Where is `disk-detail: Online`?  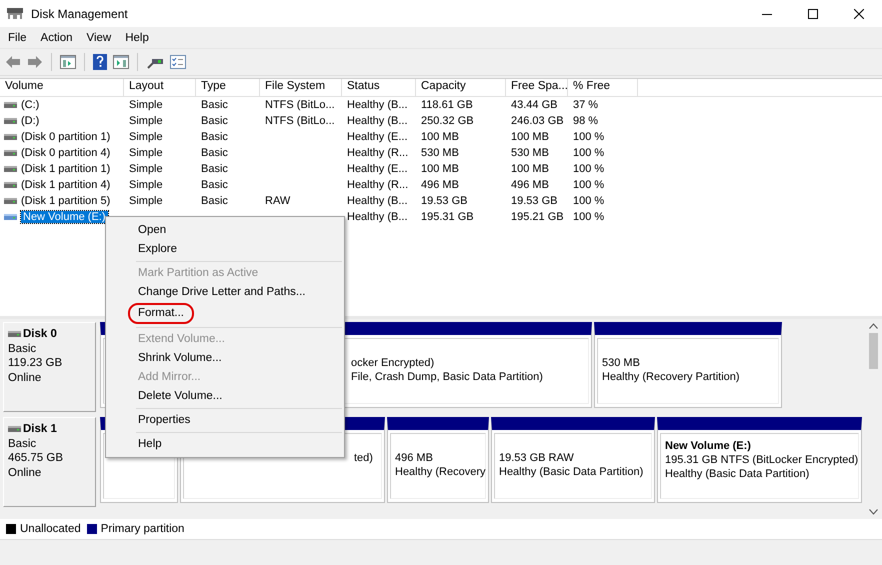
disk-detail: Online is located at coordinates (25, 473).